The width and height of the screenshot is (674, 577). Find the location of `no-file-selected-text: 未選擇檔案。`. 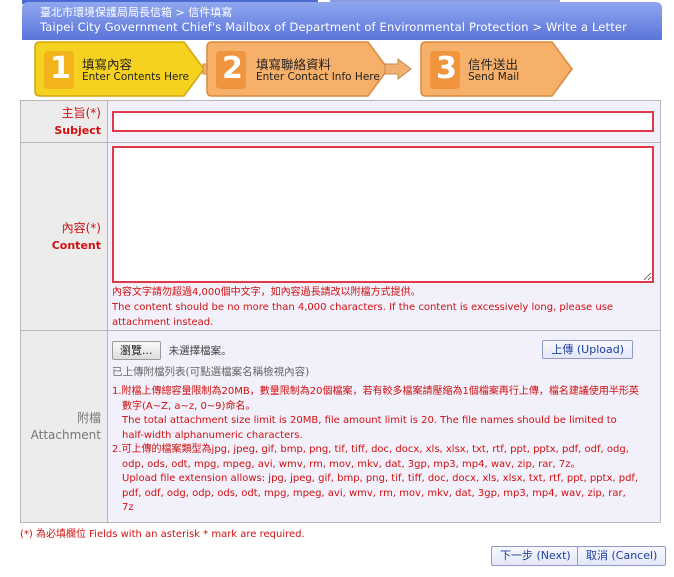

no-file-selected-text: 未選擇檔案。 is located at coordinates (200, 351).